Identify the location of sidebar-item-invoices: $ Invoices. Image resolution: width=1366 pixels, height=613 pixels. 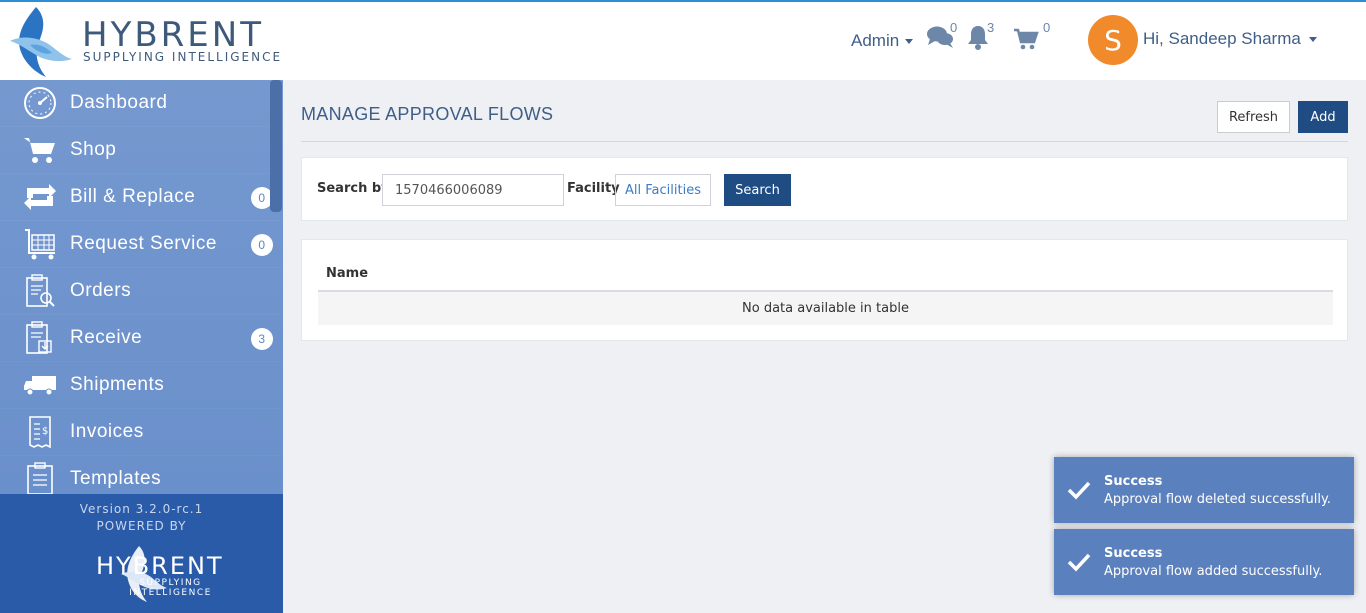
(141, 432).